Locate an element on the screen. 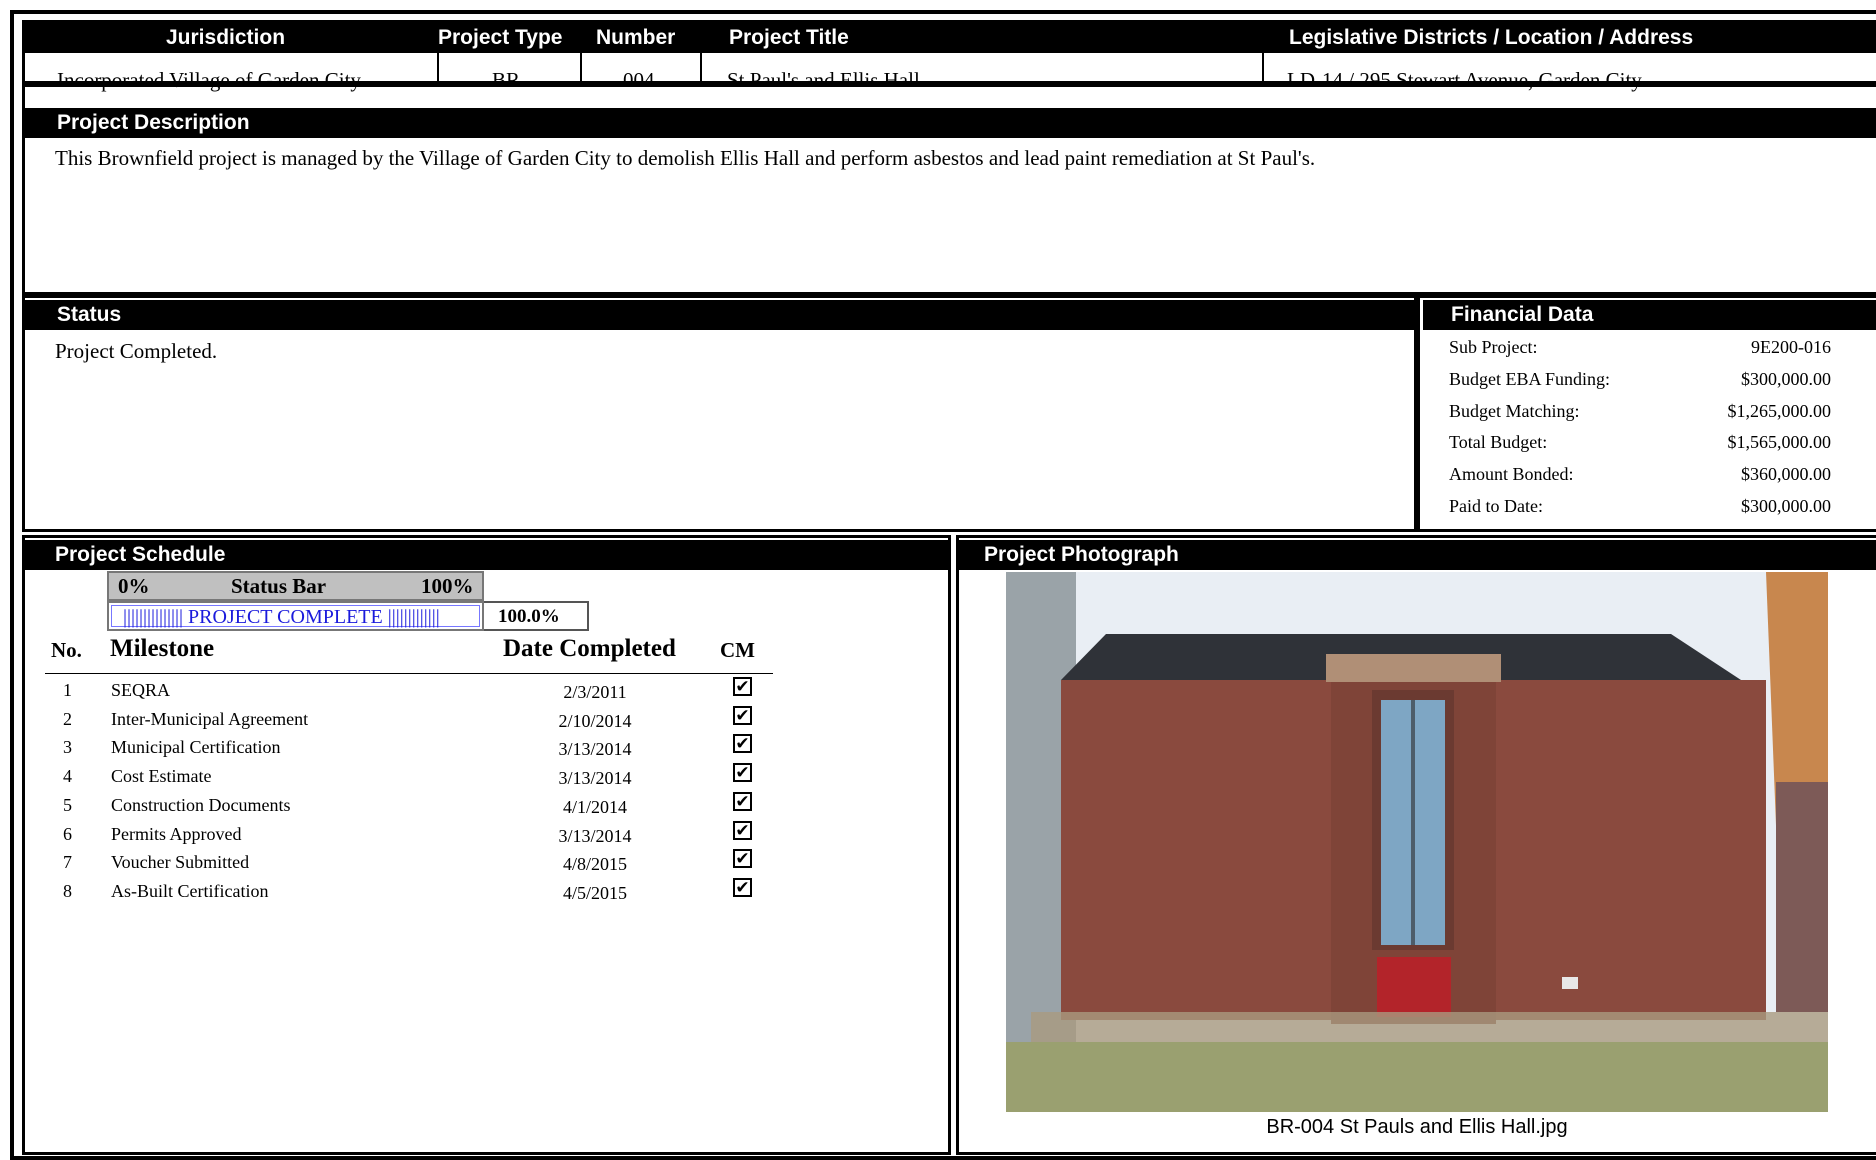  header-project-title: Project Title is located at coordinates (789, 37).